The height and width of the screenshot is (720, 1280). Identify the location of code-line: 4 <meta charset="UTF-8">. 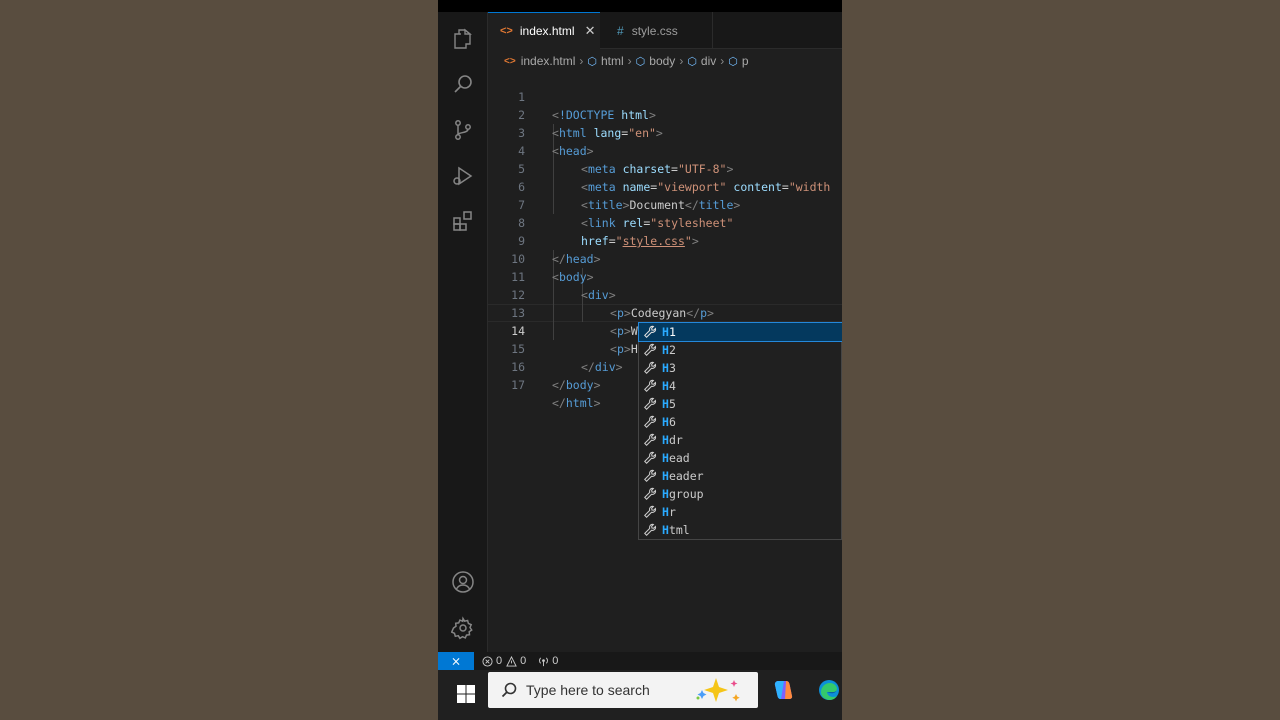
(626, 160).